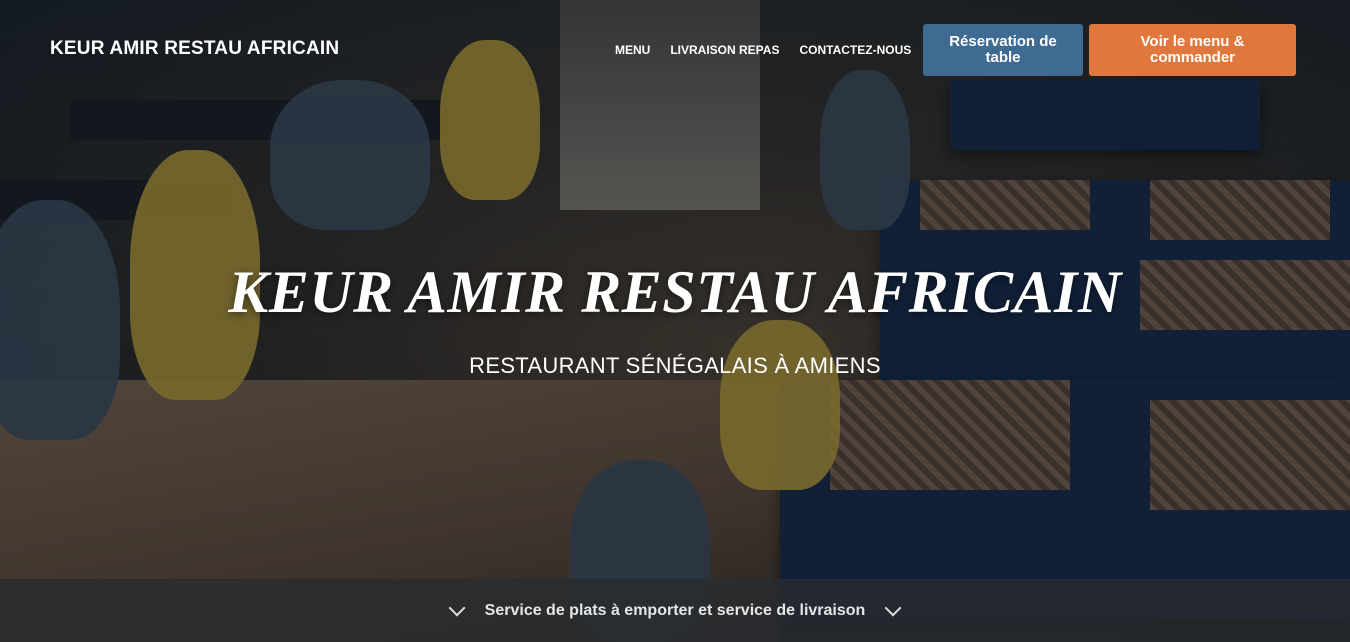 Image resolution: width=1350 pixels, height=642 pixels. I want to click on hero-title: KEUR AMIR RESTAU AFRICAIN, so click(675, 292).